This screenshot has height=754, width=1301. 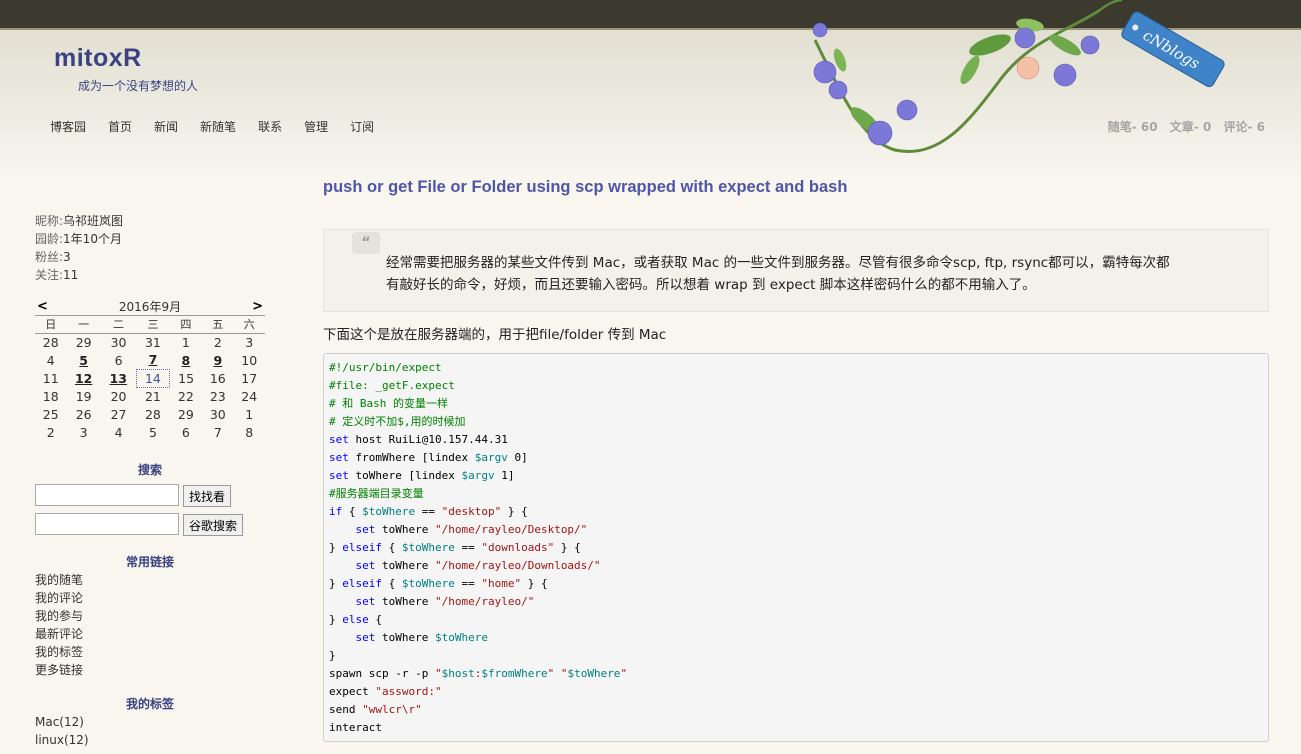 What do you see at coordinates (375, 709) in the screenshot?
I see `code-line: send "wwlcr\r"` at bounding box center [375, 709].